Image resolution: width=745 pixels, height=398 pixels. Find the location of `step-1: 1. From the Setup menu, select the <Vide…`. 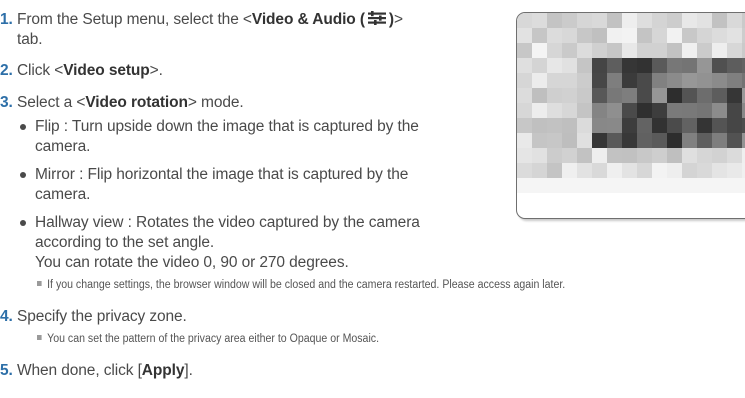

step-1: 1. From the Setup menu, select the <Vide… is located at coordinates (201, 20).